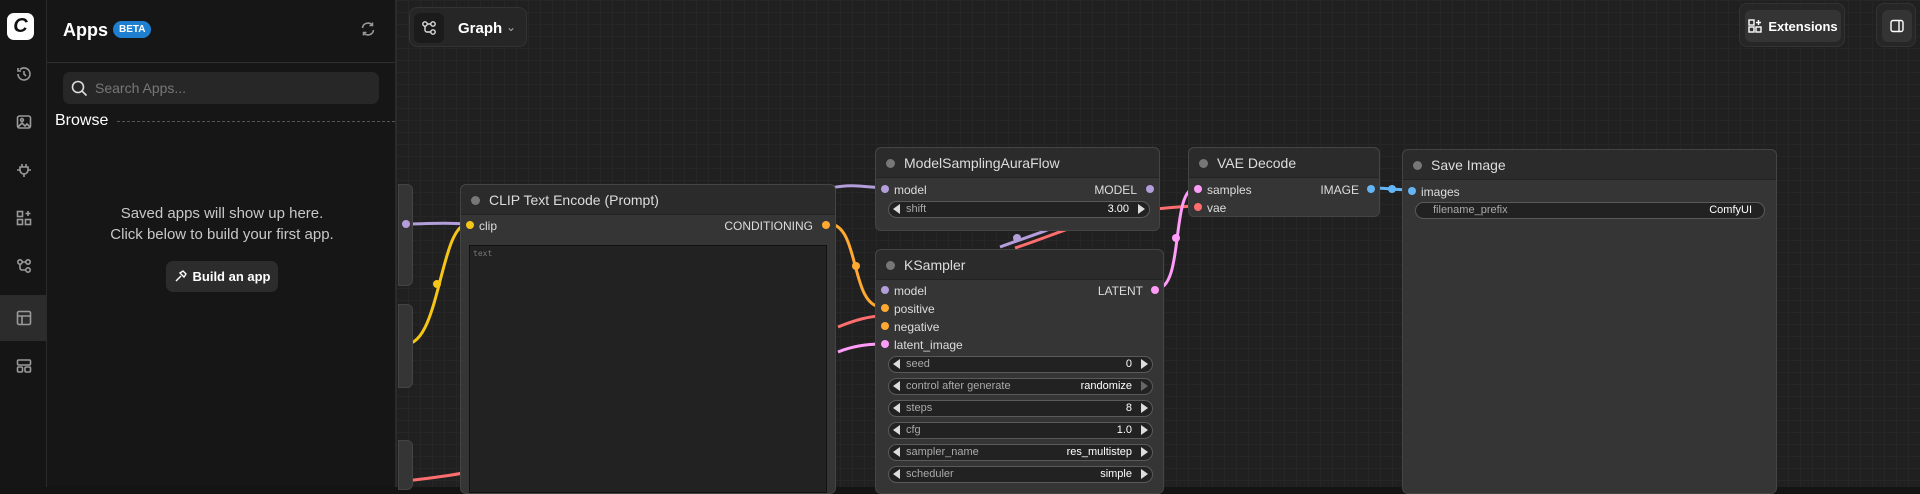 Image resolution: width=1920 pixels, height=494 pixels. I want to click on refresh-icon, so click(368, 31).